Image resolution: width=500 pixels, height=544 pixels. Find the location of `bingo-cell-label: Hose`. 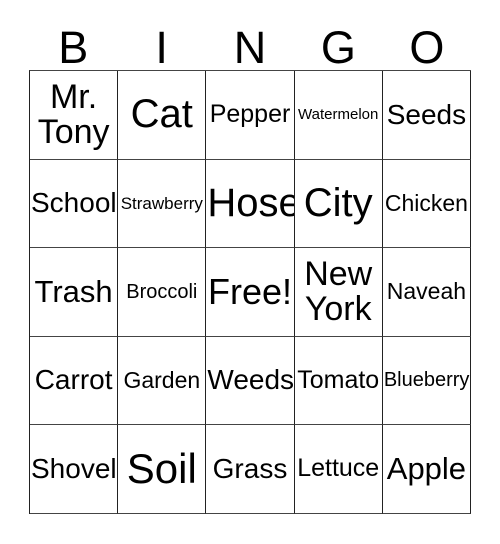

bingo-cell-label: Hose is located at coordinates (251, 202).